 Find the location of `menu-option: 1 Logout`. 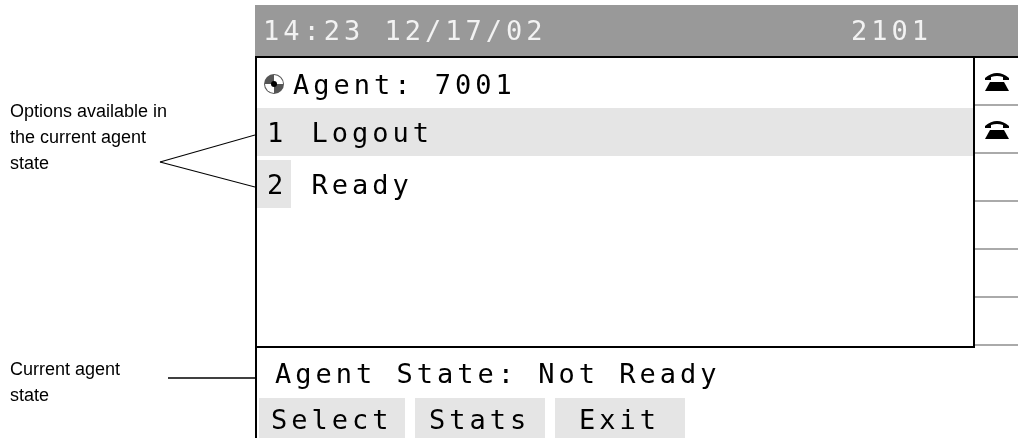

menu-option: 1 Logout is located at coordinates (615, 132).